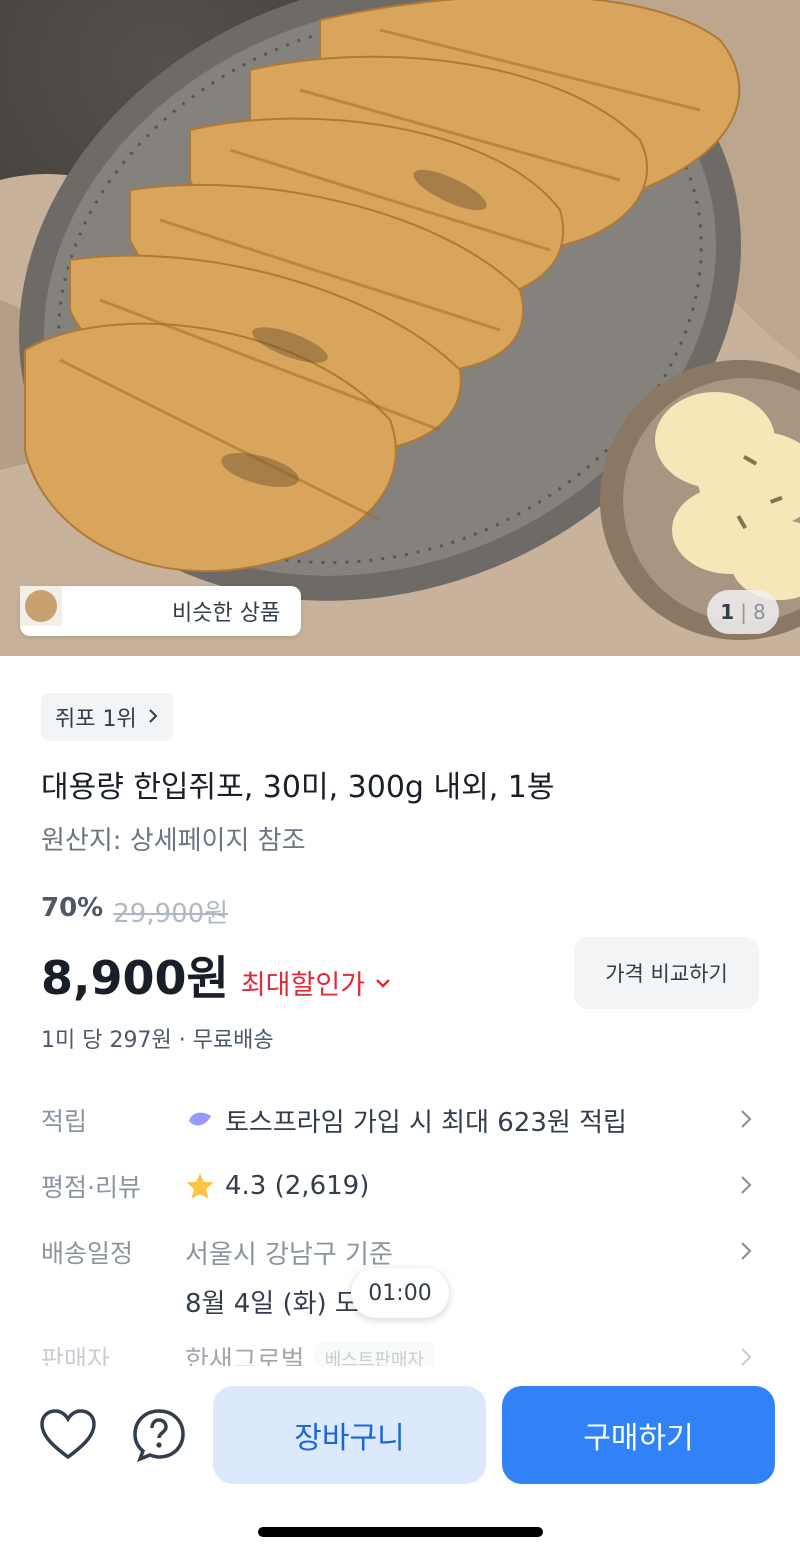 The width and height of the screenshot is (800, 1554). I want to click on discount-row: 70% 29,900원, so click(134, 911).